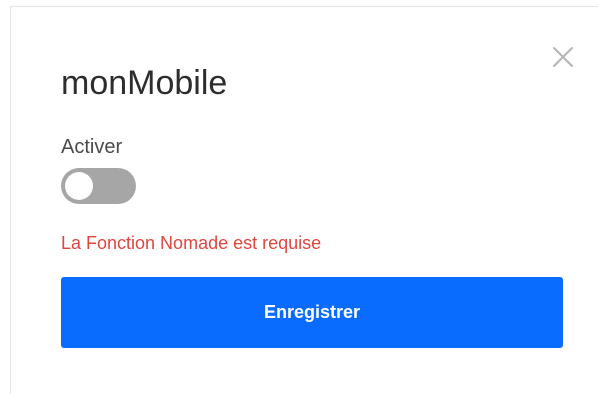 The image size is (598, 394). I want to click on close-button, so click(563, 57).